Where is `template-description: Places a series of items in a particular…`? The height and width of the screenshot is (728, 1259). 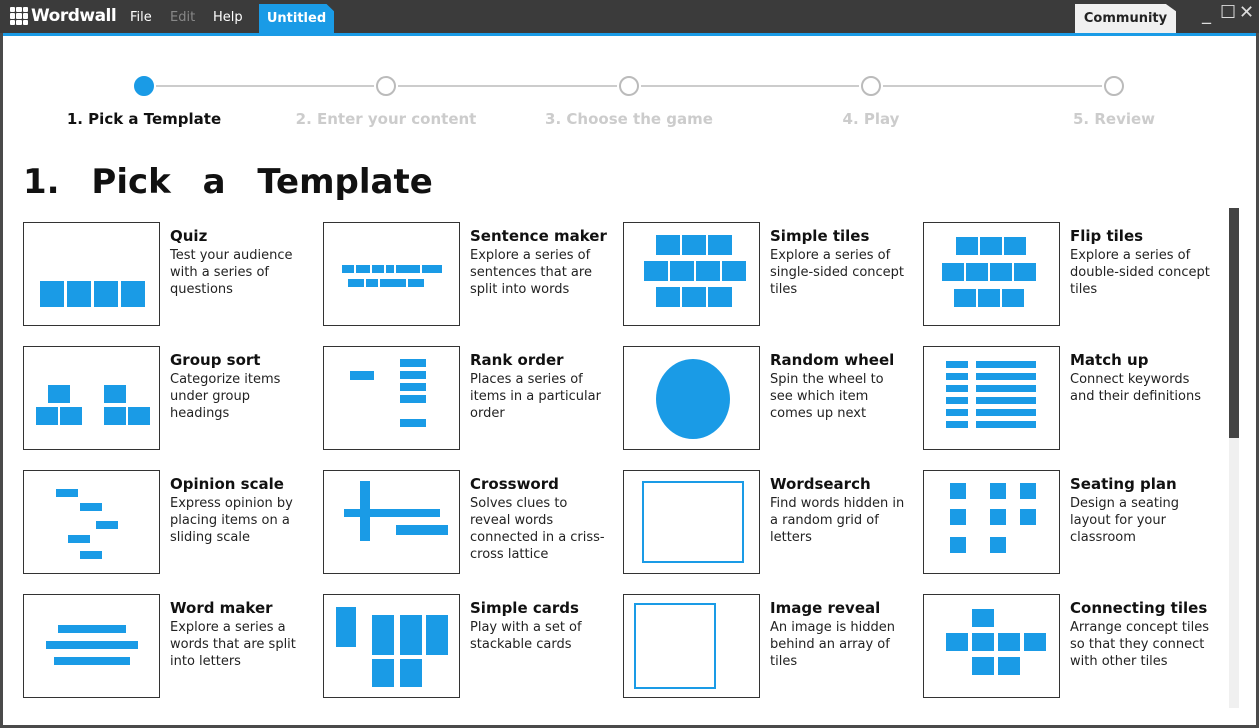
template-description: Places a series of items in a particular… is located at coordinates (535, 396).